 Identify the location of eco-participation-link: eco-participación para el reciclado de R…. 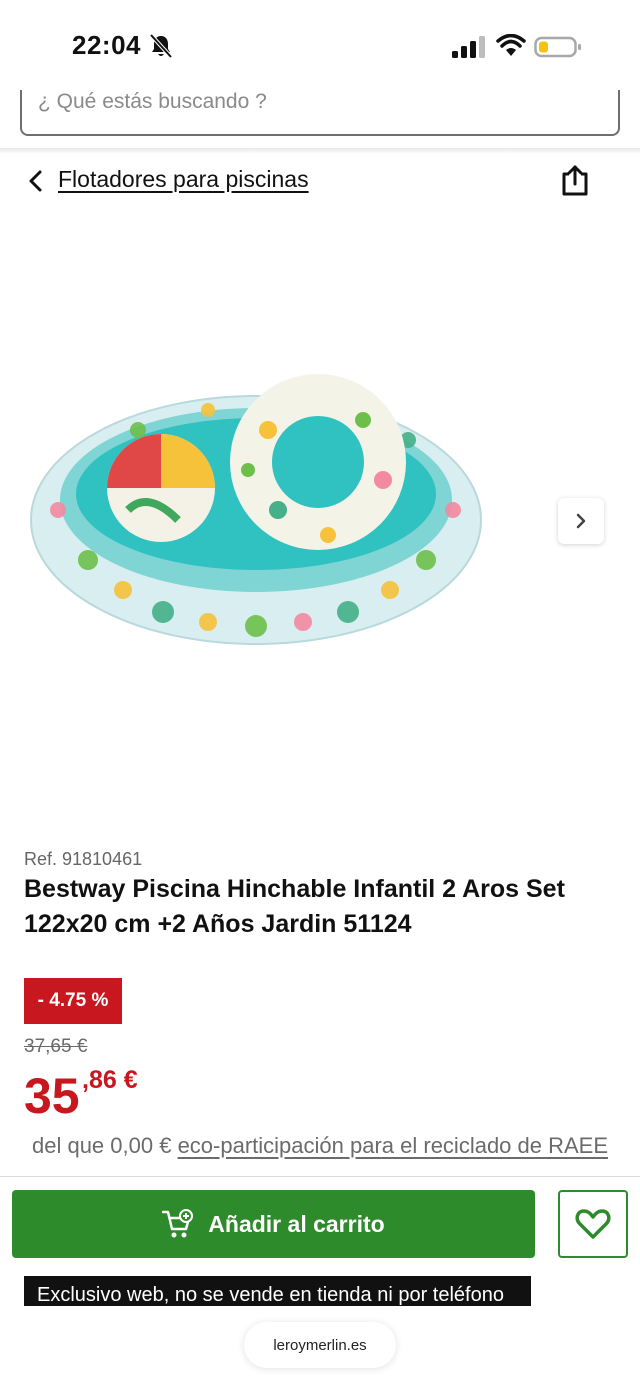
(393, 1145).